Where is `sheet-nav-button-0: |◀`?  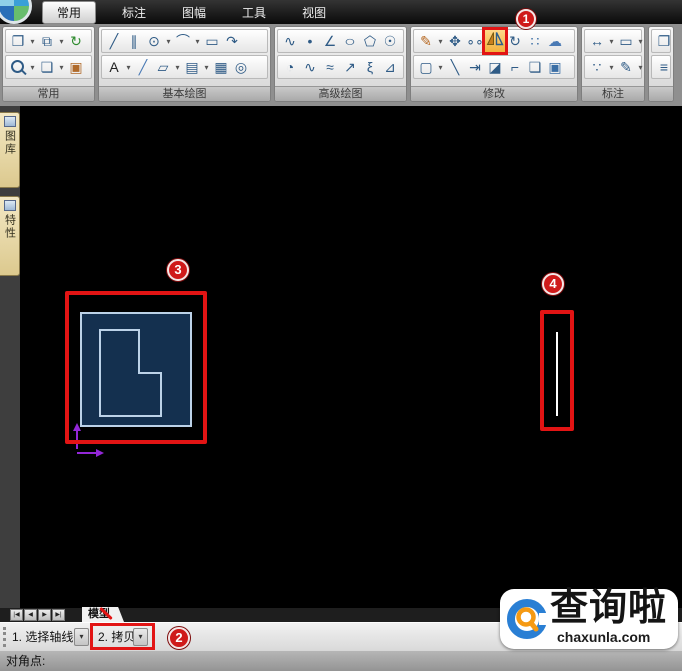 sheet-nav-button-0: |◀ is located at coordinates (16, 615).